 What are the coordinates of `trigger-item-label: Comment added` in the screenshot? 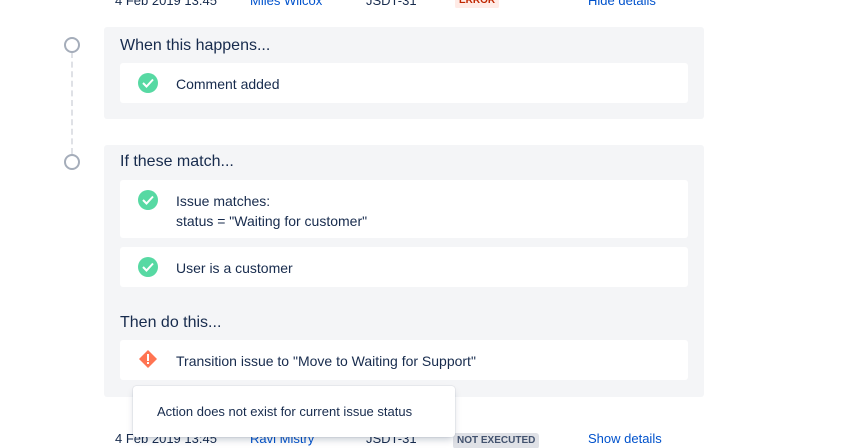 It's located at (228, 84).